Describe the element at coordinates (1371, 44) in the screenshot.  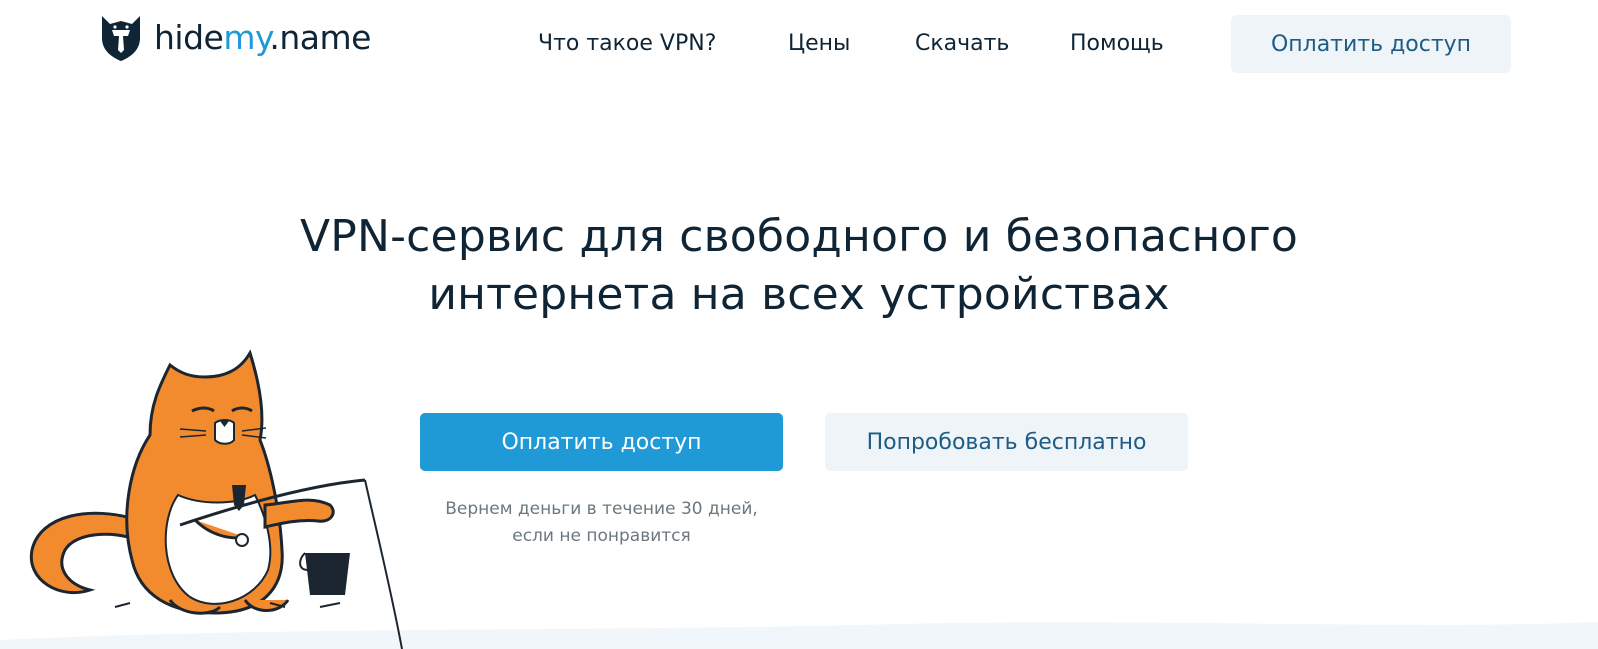
I see `header-pay-button: Оплатить доступ` at that location.